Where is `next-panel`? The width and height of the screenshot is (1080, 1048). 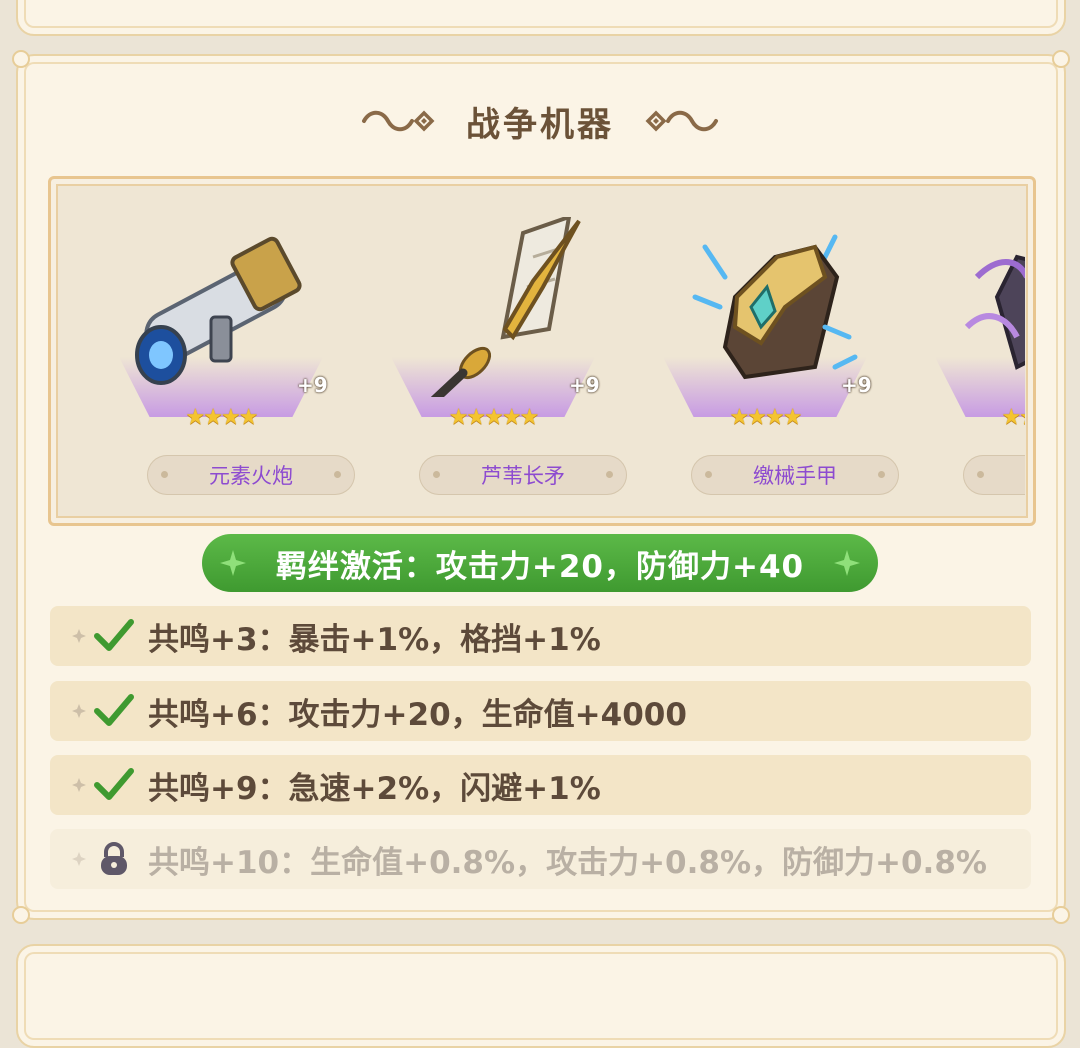
next-panel is located at coordinates (541, 996).